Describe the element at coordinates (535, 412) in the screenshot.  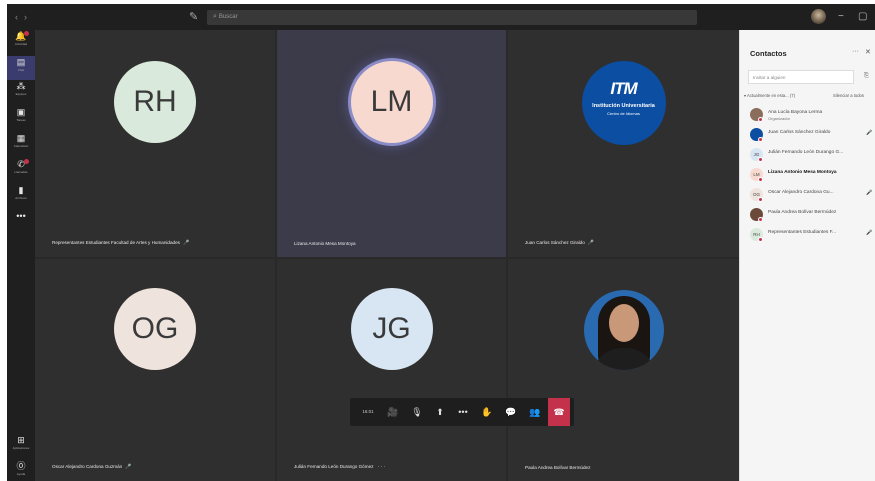
I see `participants-icon: 👥` at that location.